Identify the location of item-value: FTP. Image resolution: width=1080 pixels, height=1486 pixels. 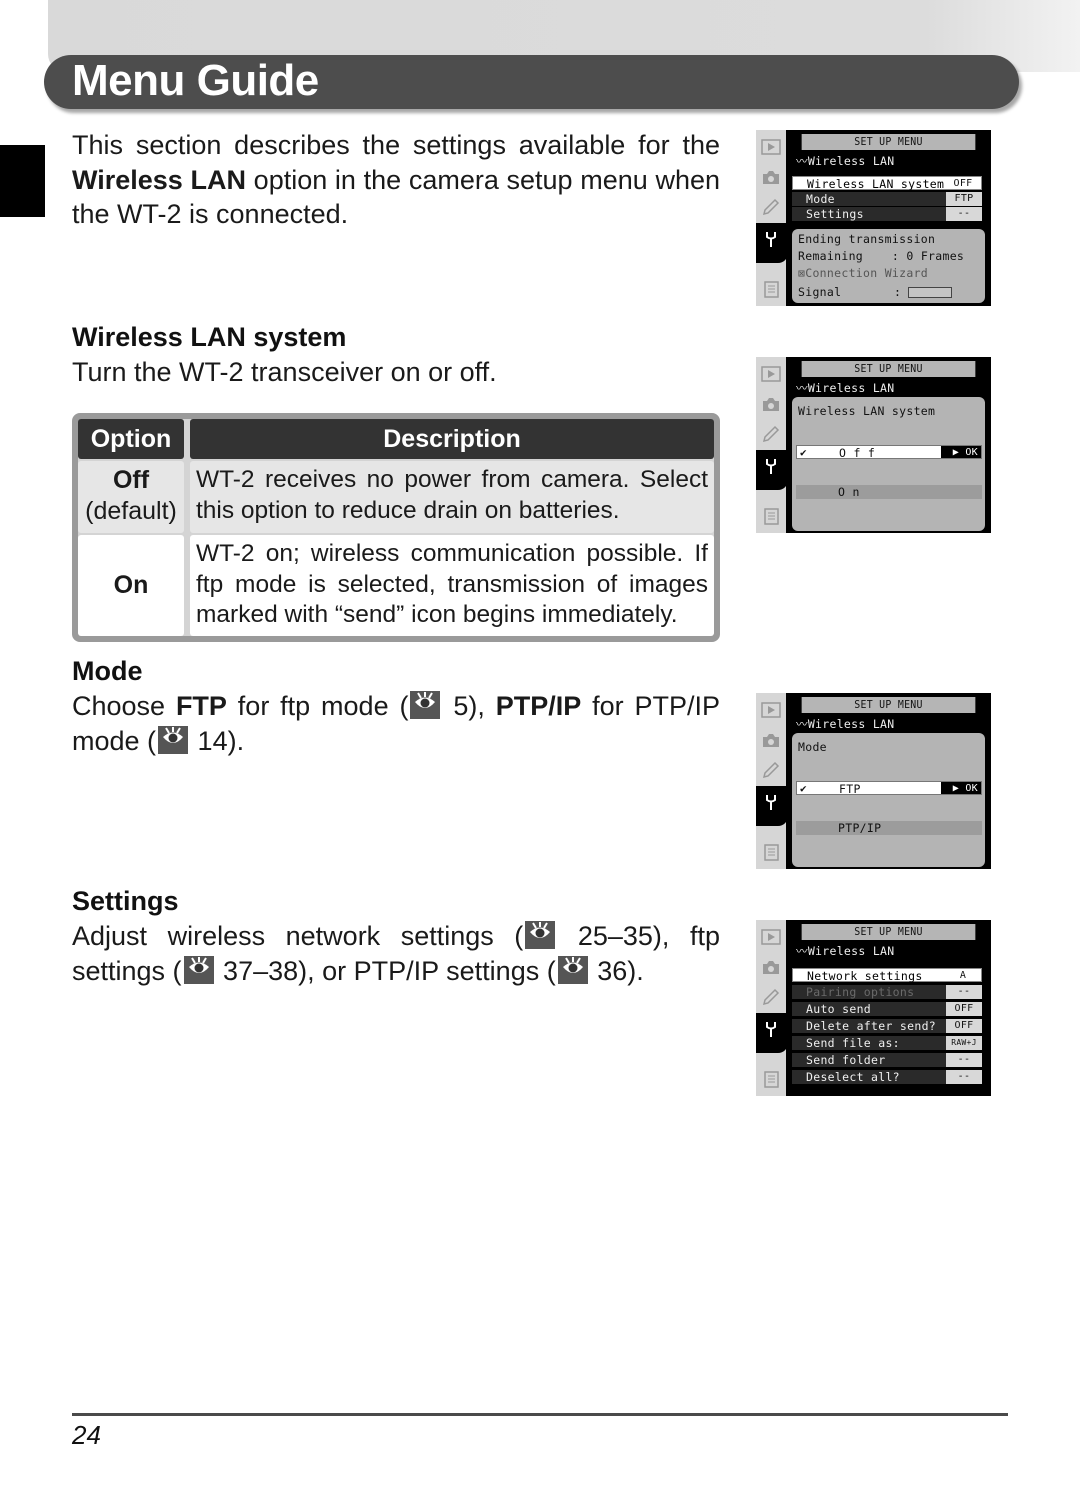
(964, 199).